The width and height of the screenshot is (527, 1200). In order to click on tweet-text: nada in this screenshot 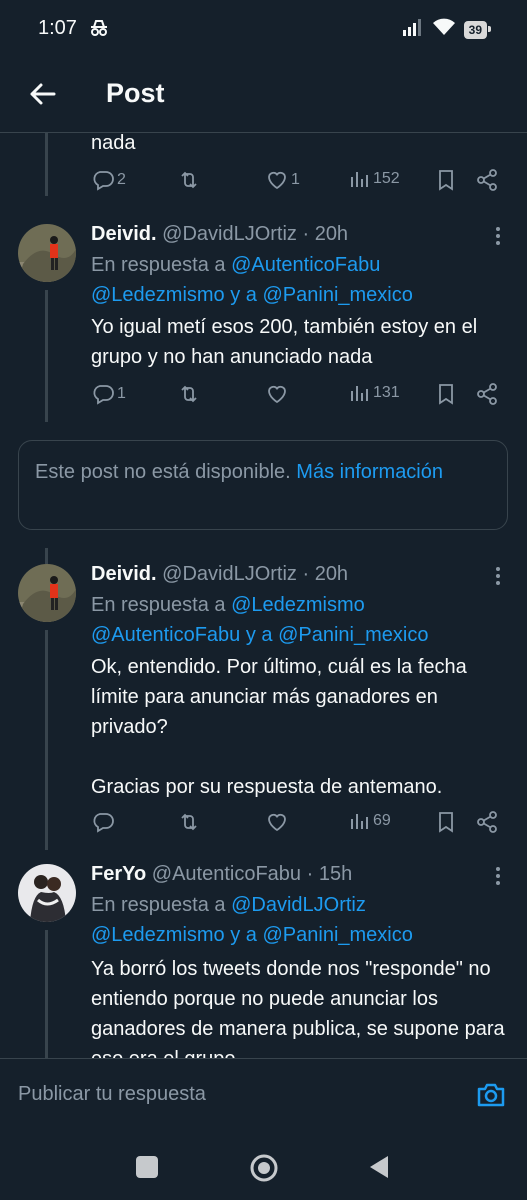, I will do `click(113, 143)`.